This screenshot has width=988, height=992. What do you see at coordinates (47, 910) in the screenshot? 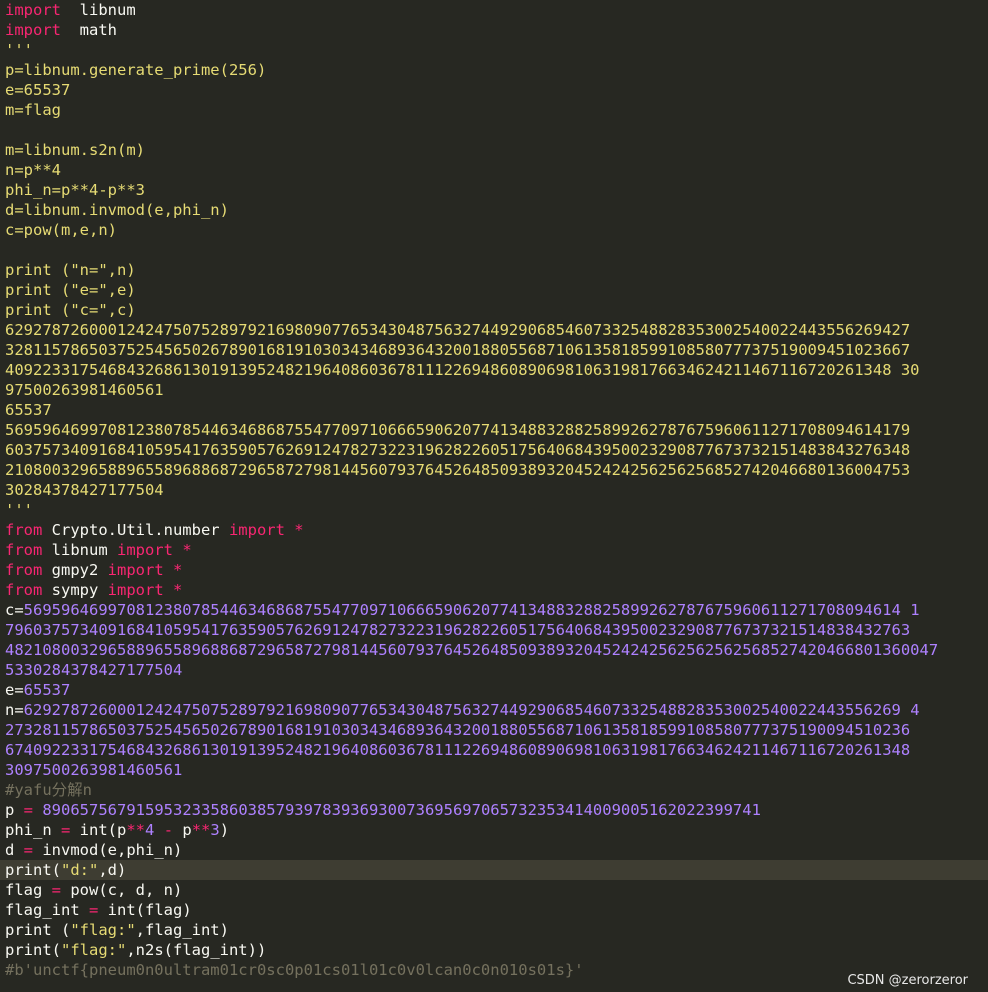
I see `code-token: flag_int` at bounding box center [47, 910].